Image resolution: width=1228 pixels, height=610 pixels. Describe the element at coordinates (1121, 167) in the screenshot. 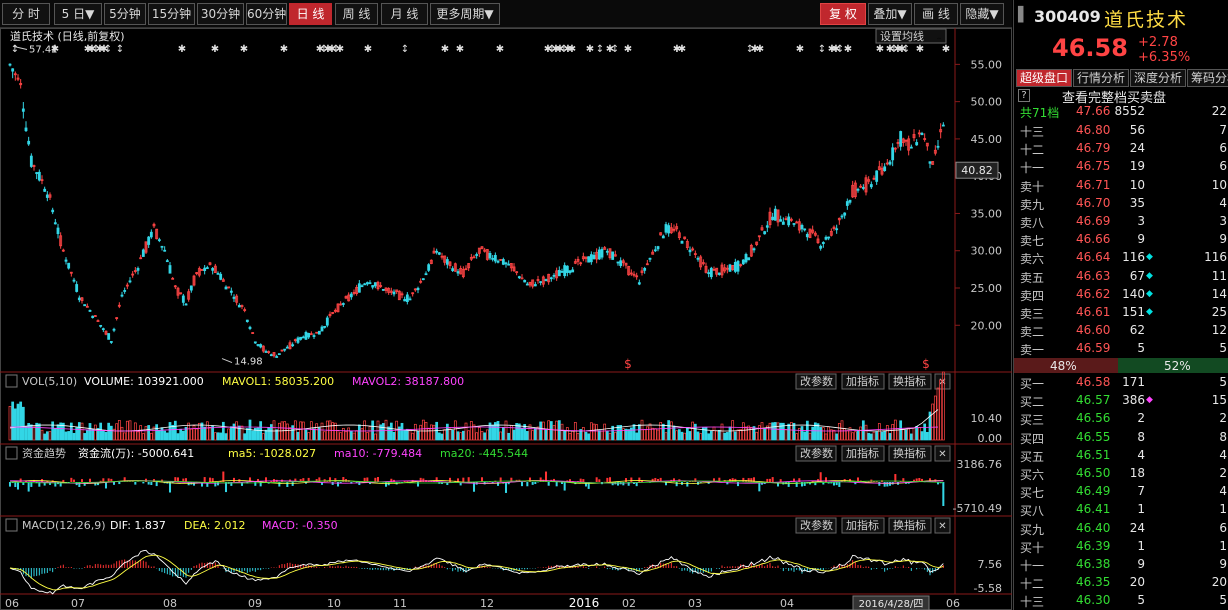

I see `sell-level-row: 十一 46.75 19 6` at that location.